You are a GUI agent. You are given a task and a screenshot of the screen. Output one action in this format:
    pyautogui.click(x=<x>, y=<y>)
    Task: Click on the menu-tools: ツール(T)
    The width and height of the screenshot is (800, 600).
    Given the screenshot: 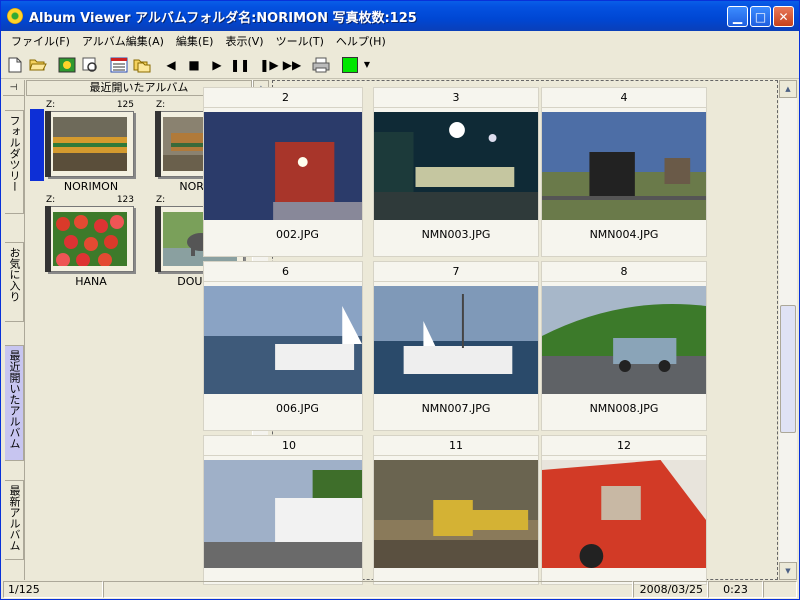 What is the action you would take?
    pyautogui.click(x=300, y=41)
    